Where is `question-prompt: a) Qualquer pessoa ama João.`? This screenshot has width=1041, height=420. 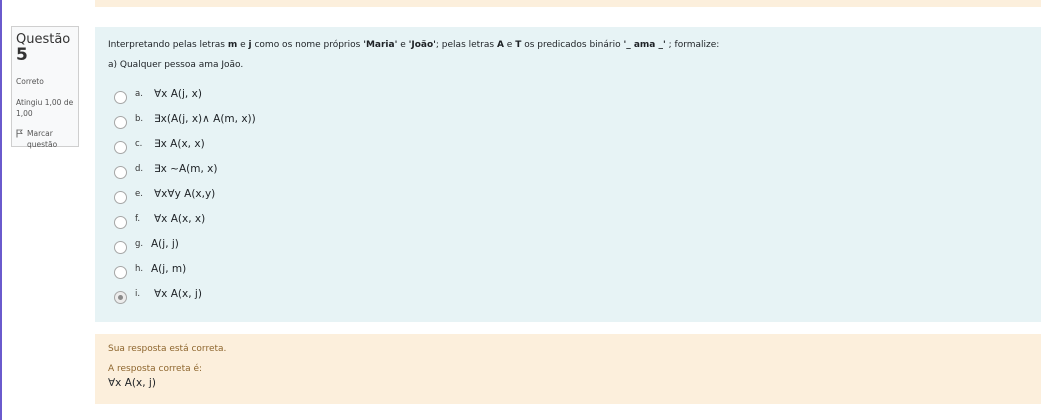
question-prompt: a) Qualquer pessoa ama João. is located at coordinates (176, 65).